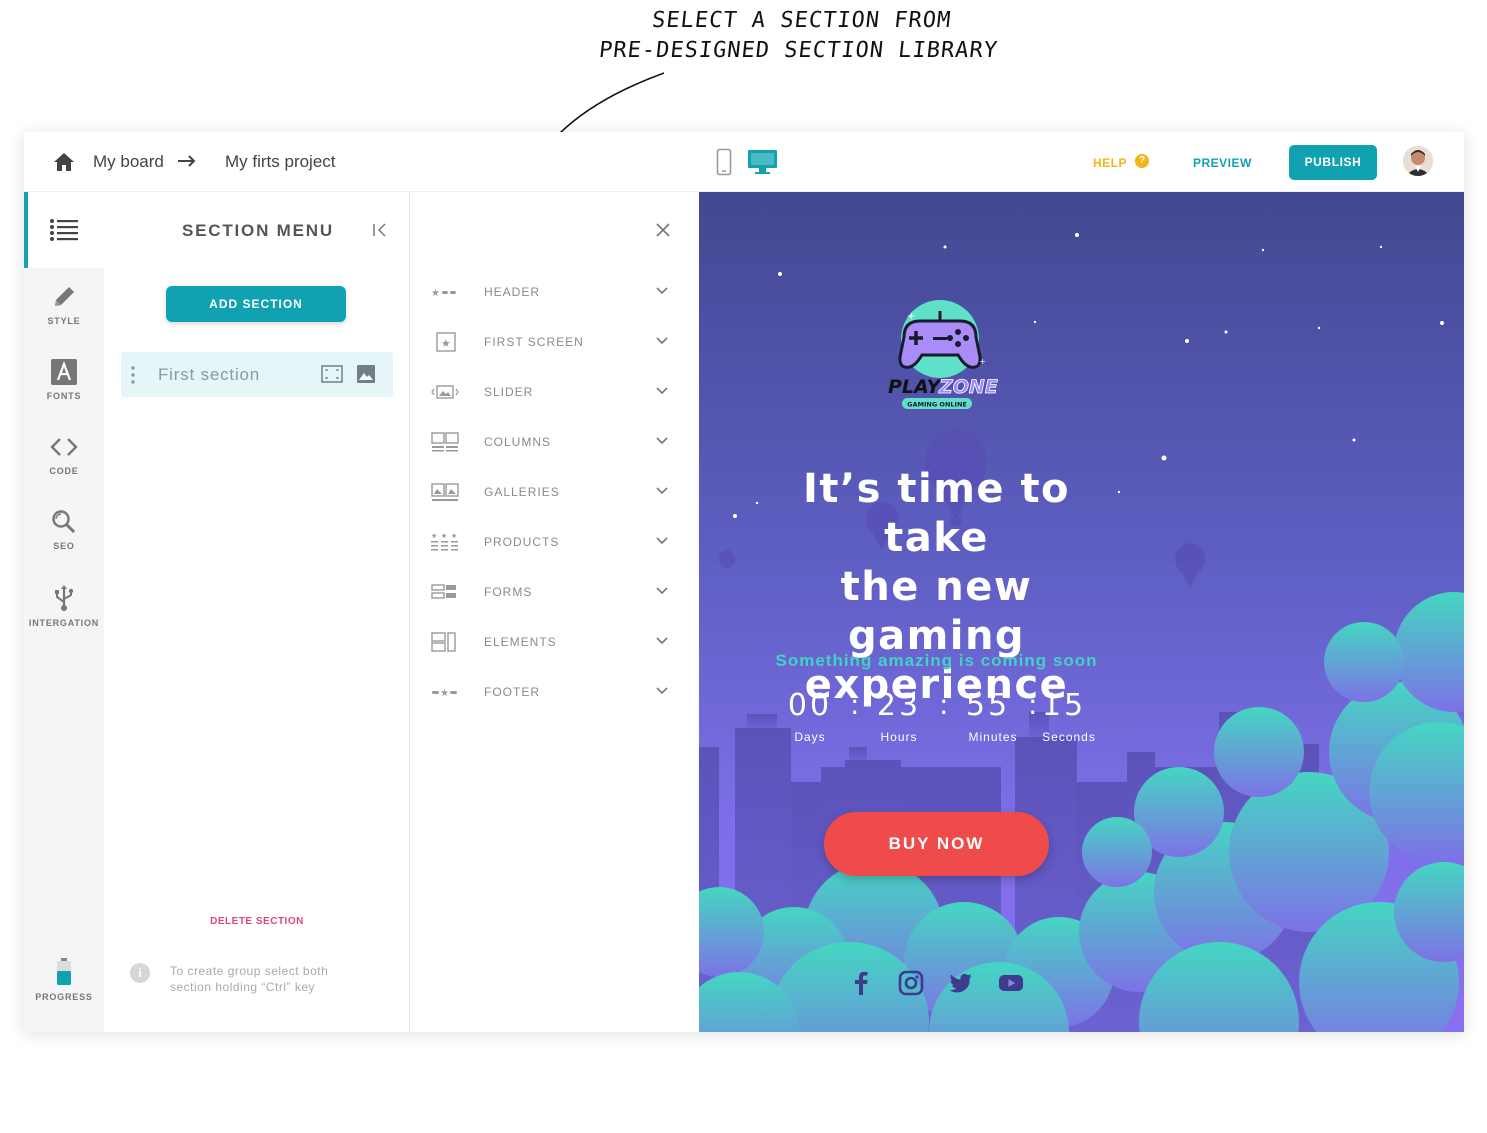 The width and height of the screenshot is (1487, 1133). Describe the element at coordinates (663, 230) in the screenshot. I see `close-icon` at that location.